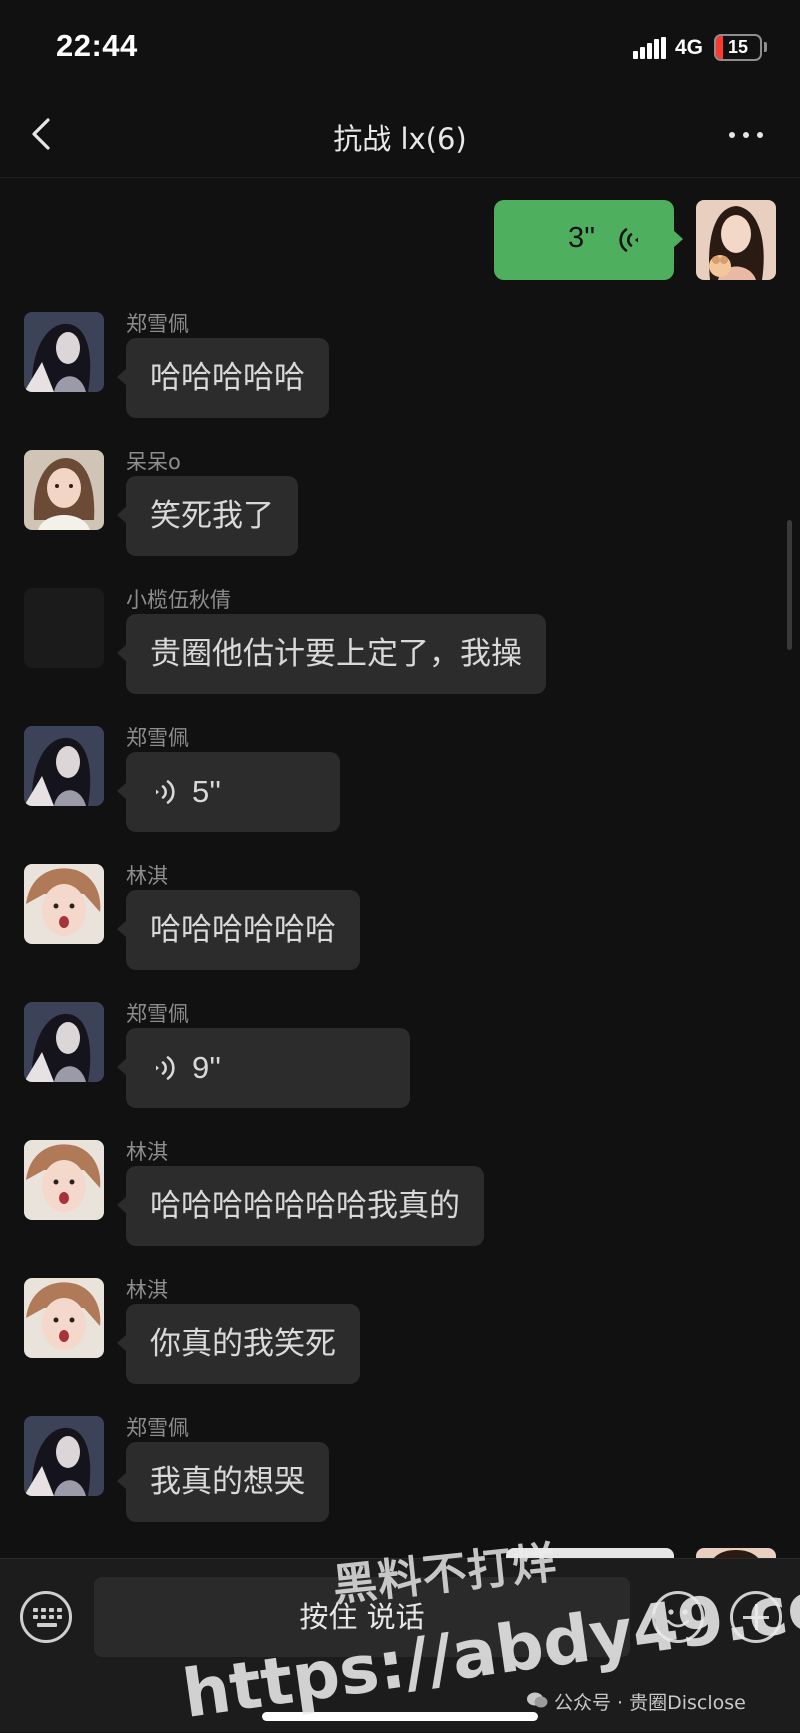 This screenshot has height=1733, width=800. What do you see at coordinates (689, 47) in the screenshot?
I see `network-type: 4G` at bounding box center [689, 47].